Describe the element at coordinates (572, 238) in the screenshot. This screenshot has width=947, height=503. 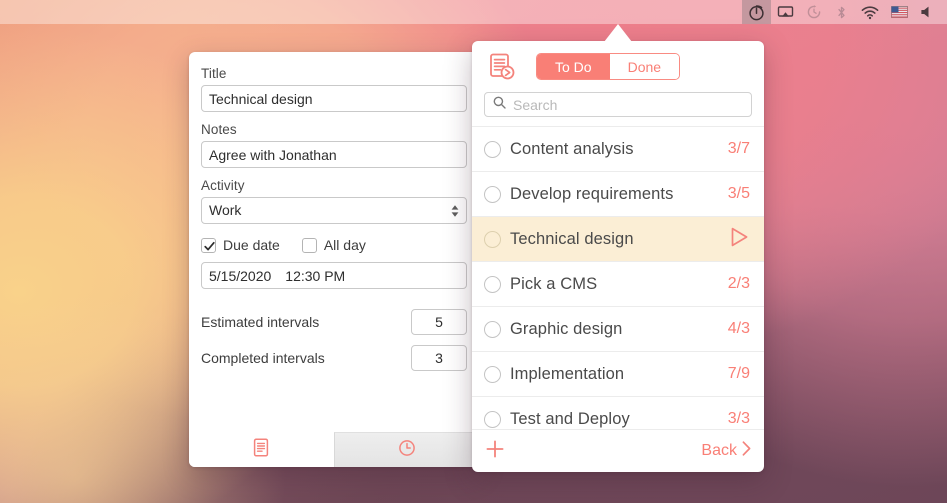
I see `task-title: Technical design` at that location.